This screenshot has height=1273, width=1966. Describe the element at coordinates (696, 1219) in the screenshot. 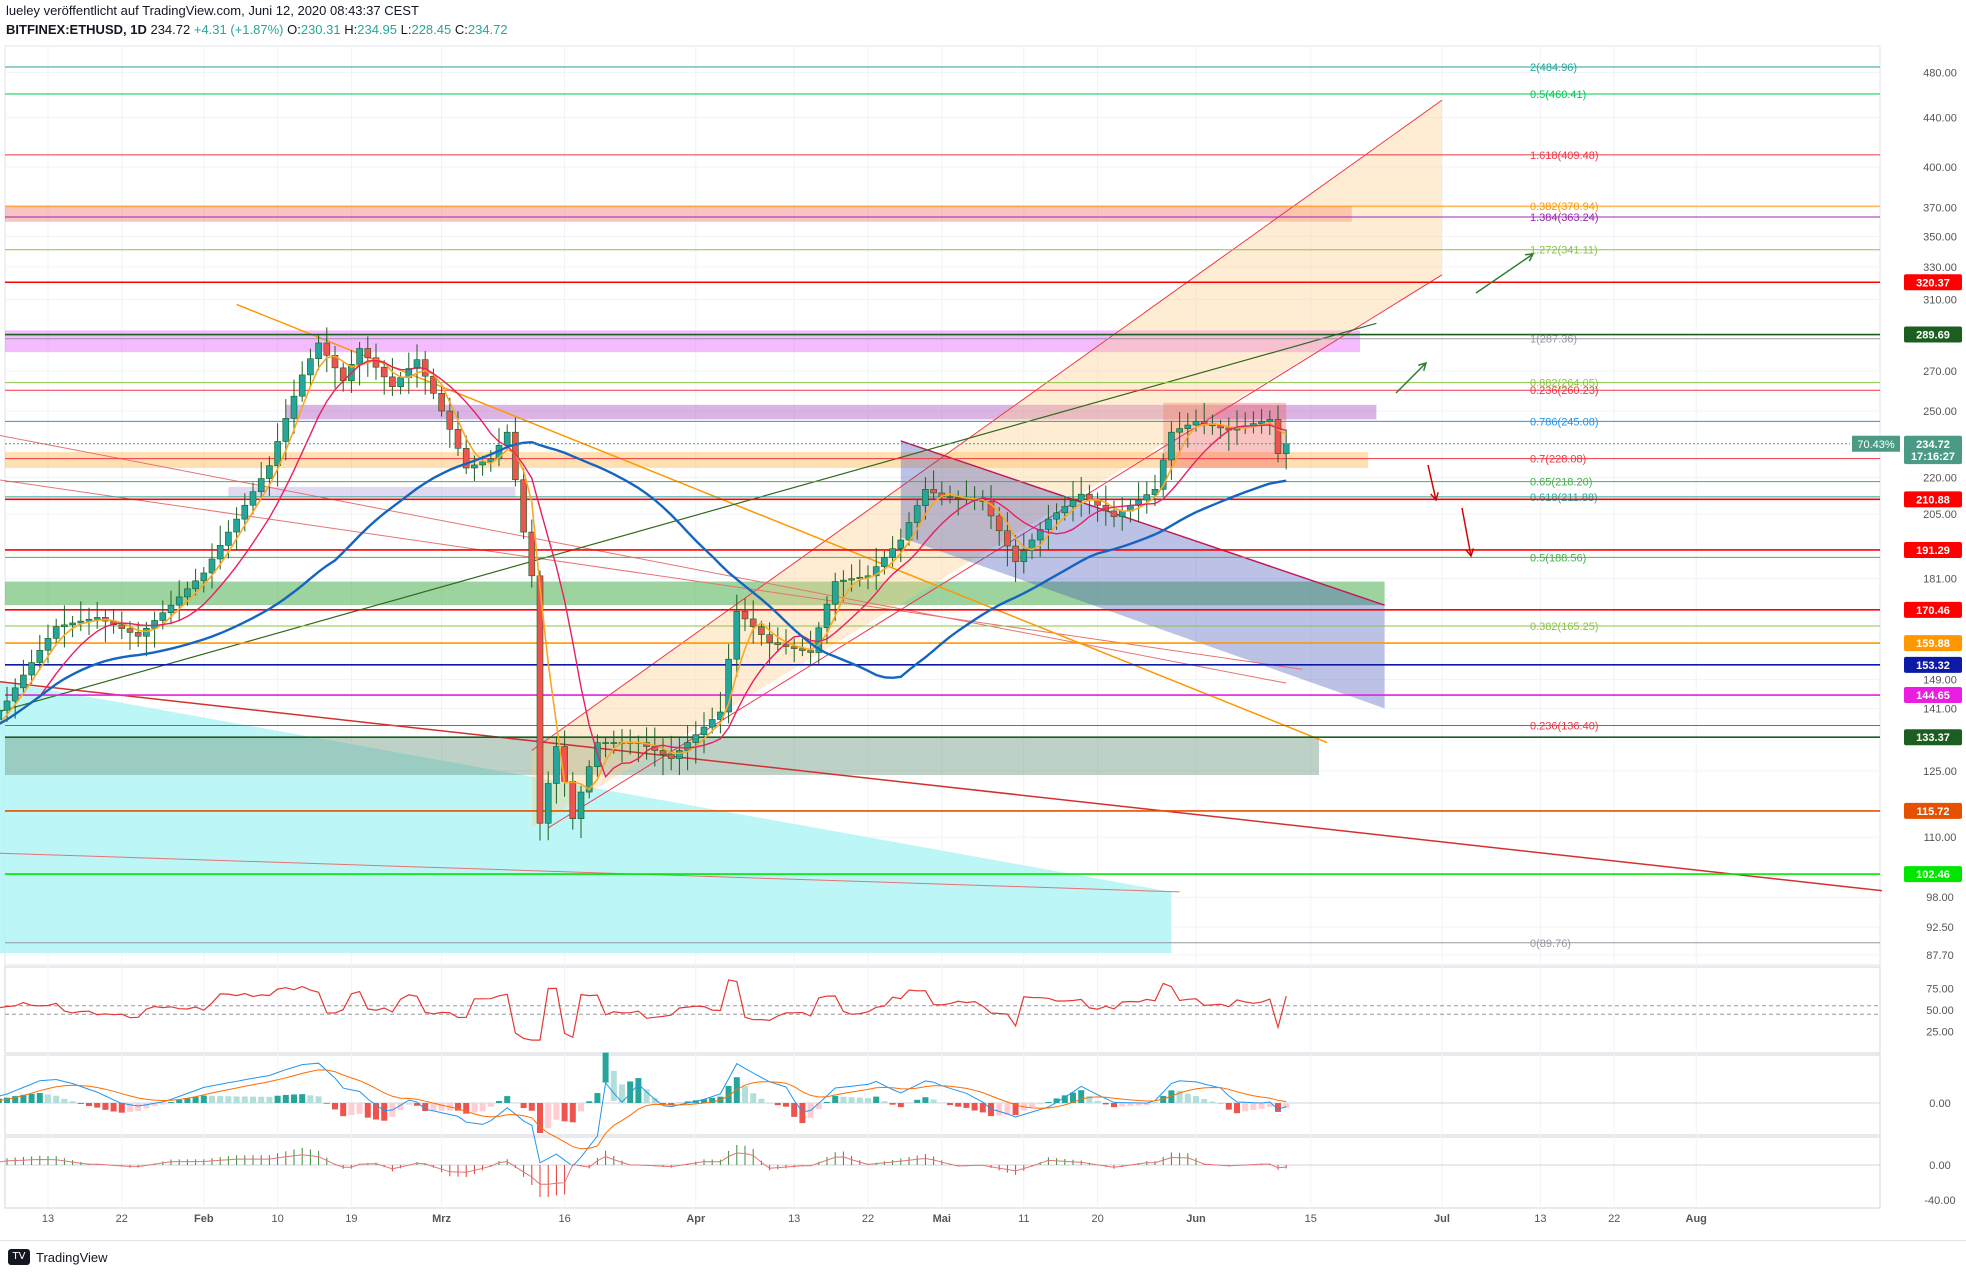

I see `time-tick-label: Apr` at that location.